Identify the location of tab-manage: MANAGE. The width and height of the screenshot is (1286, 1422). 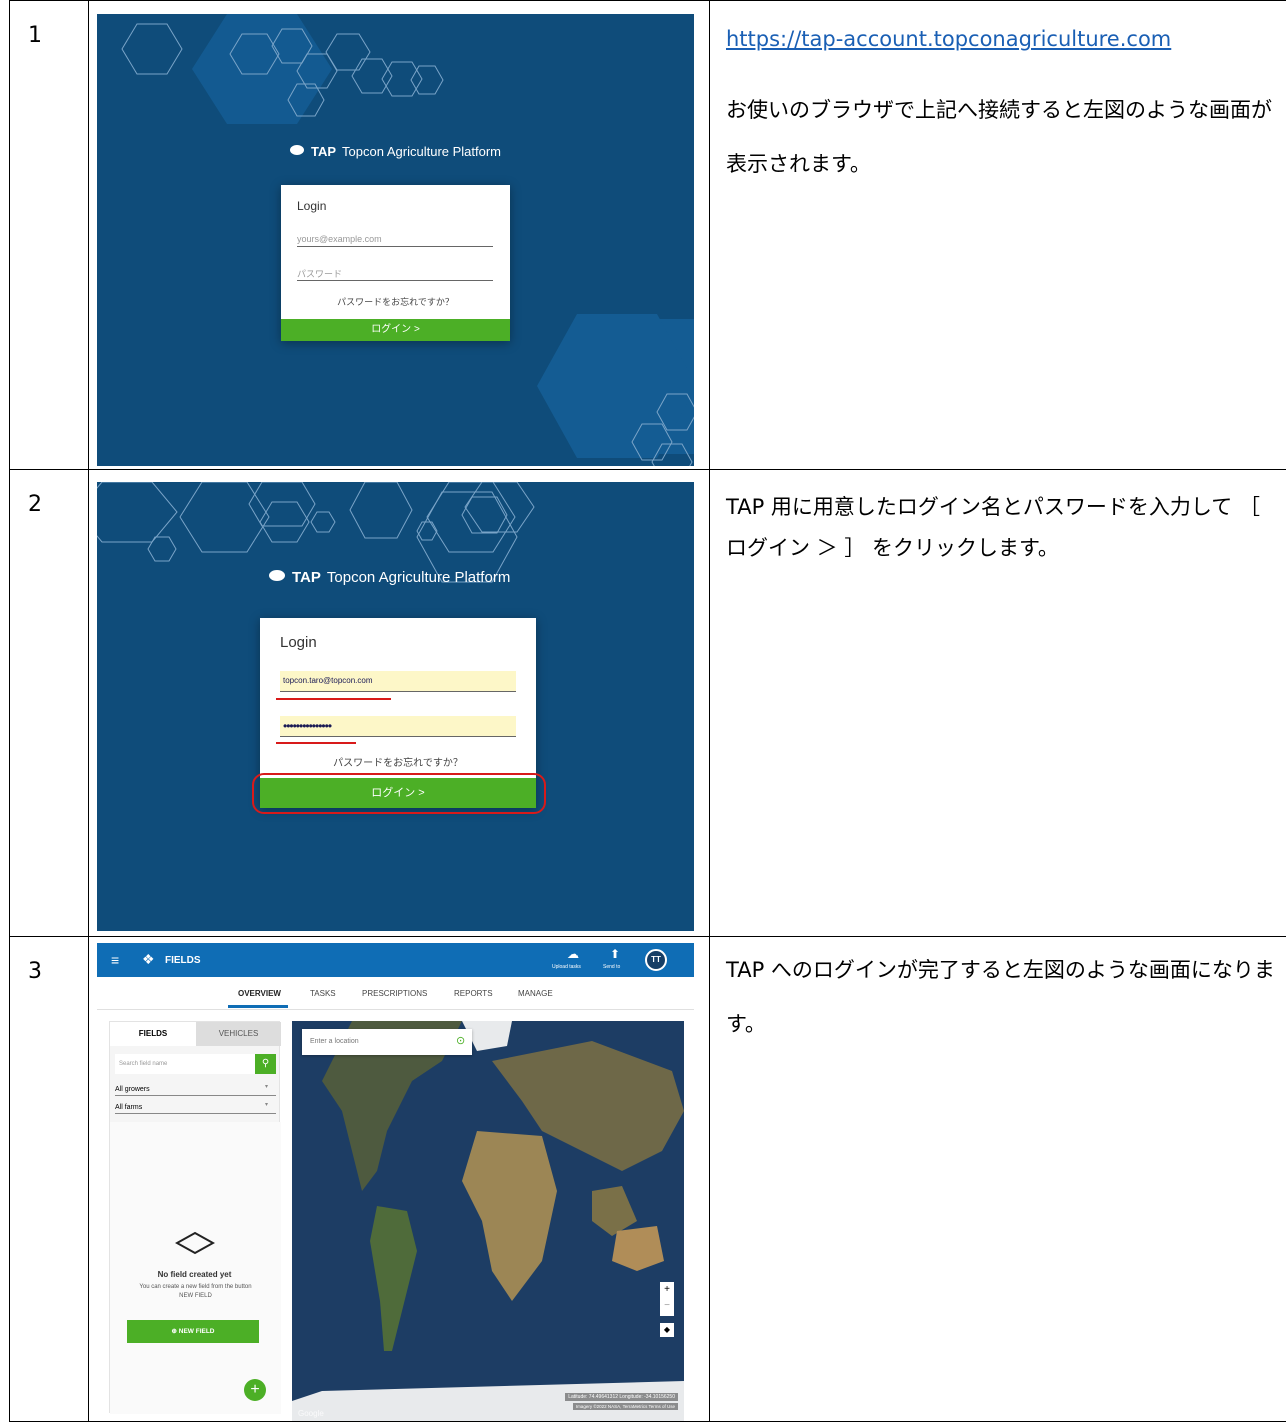
(535, 993).